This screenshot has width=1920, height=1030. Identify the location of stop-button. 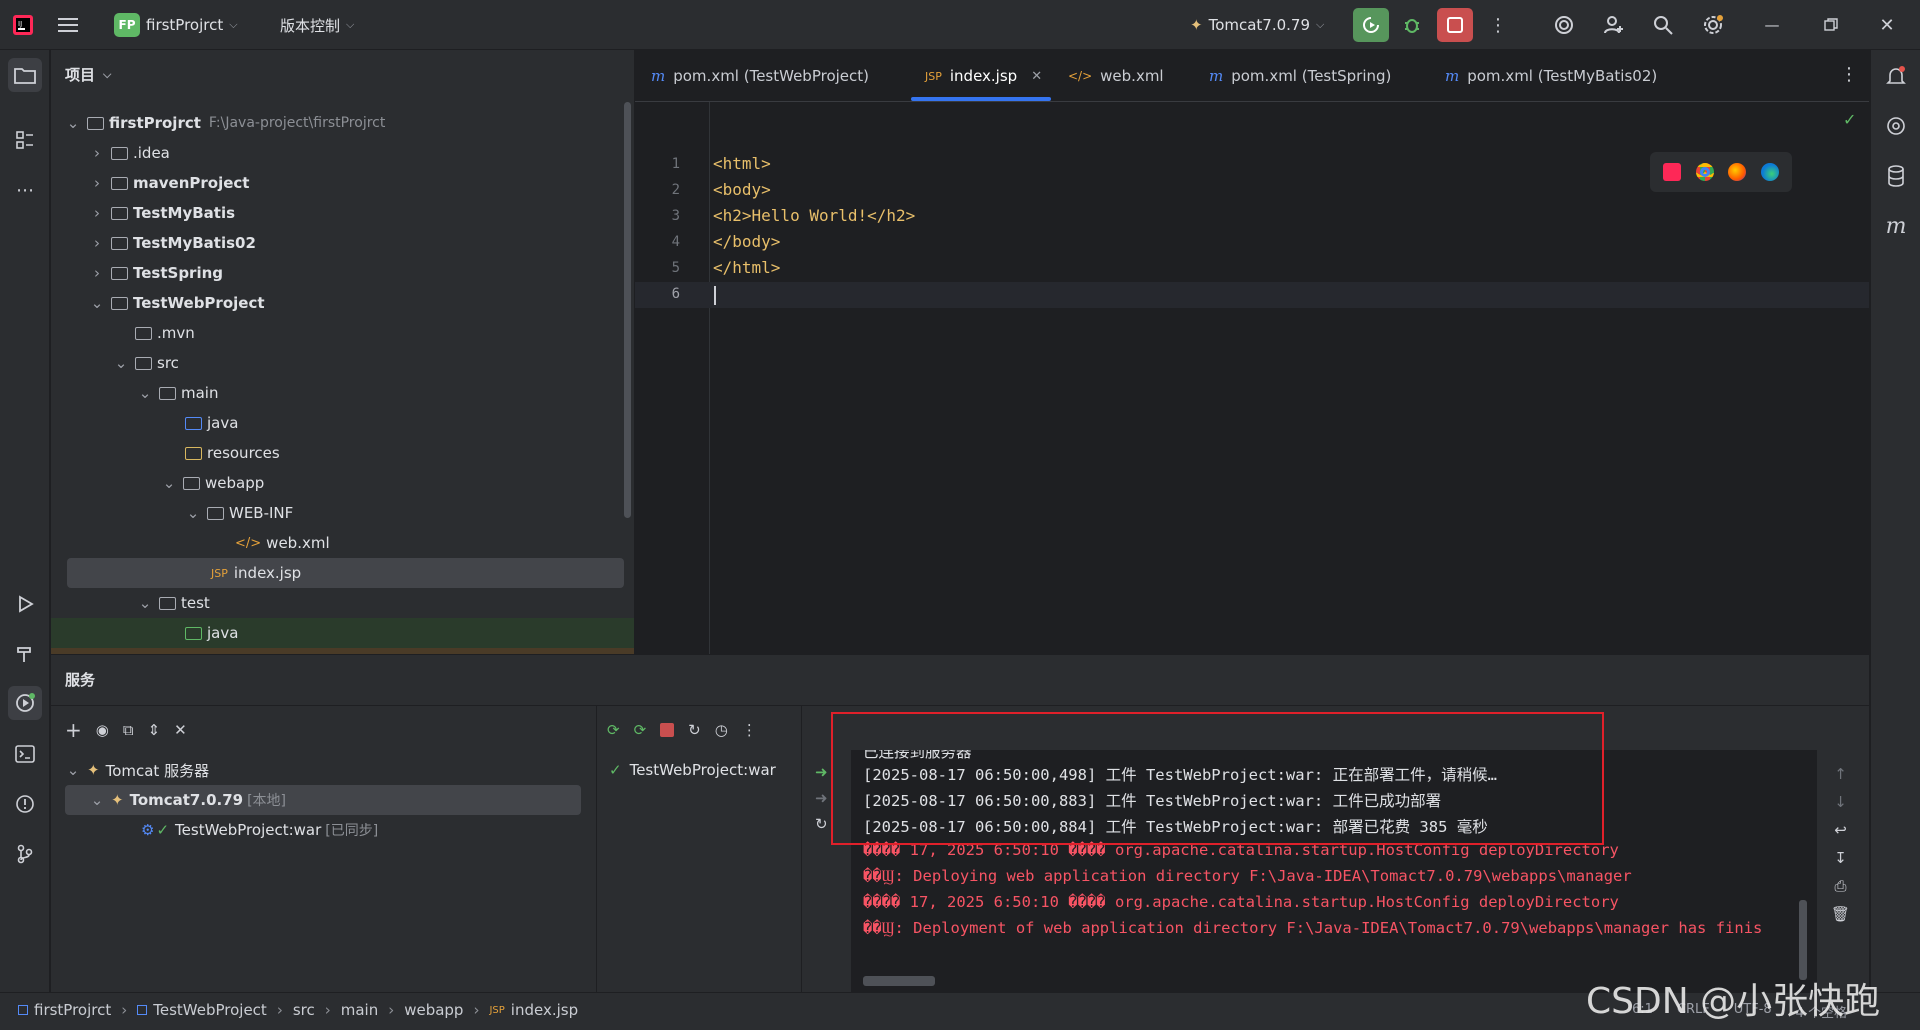
(1455, 25).